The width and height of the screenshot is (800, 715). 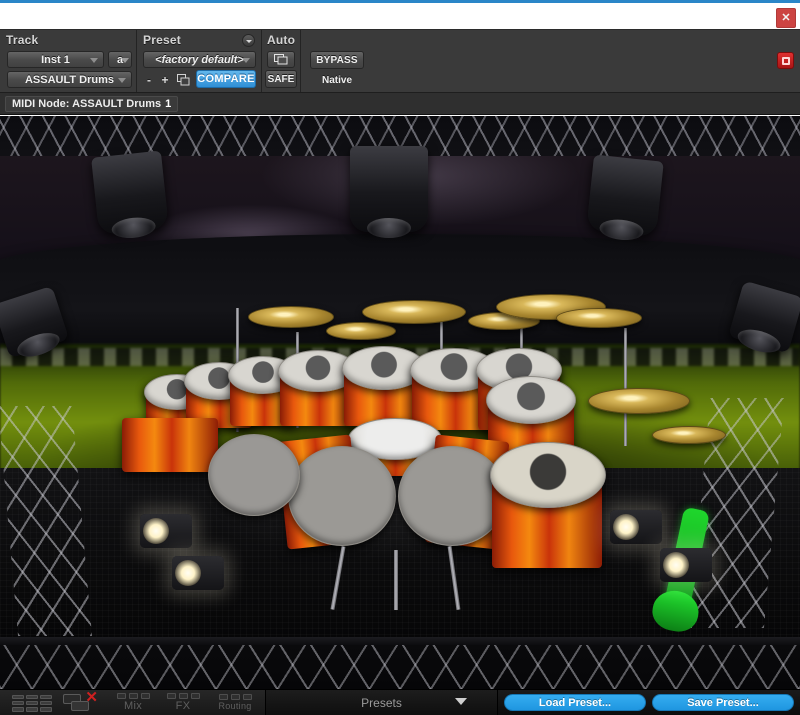 I want to click on safe-label: SAFE, so click(x=281, y=79).